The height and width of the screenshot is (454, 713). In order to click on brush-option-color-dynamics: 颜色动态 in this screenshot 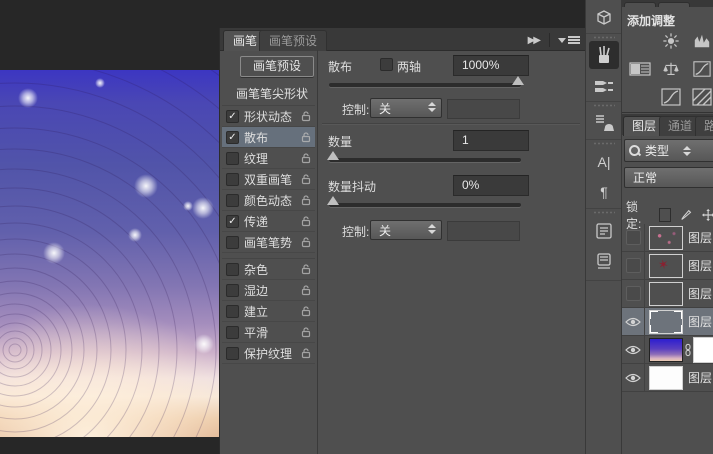, I will do `click(268, 200)`.